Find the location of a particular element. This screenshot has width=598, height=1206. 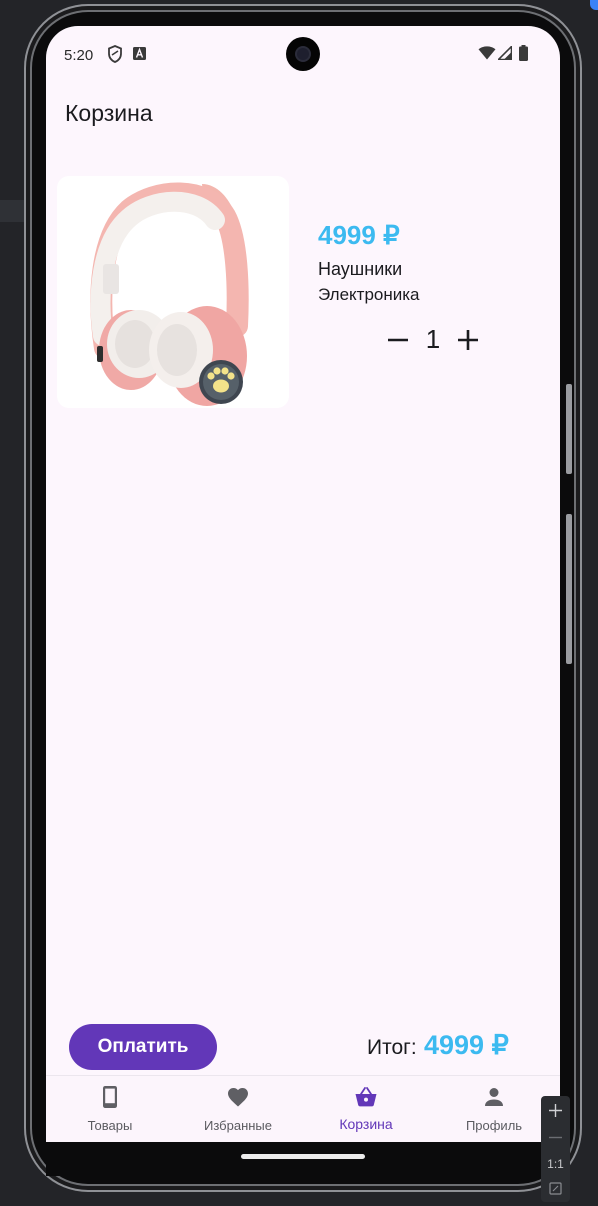

home-gesture-bar is located at coordinates (303, 1156).